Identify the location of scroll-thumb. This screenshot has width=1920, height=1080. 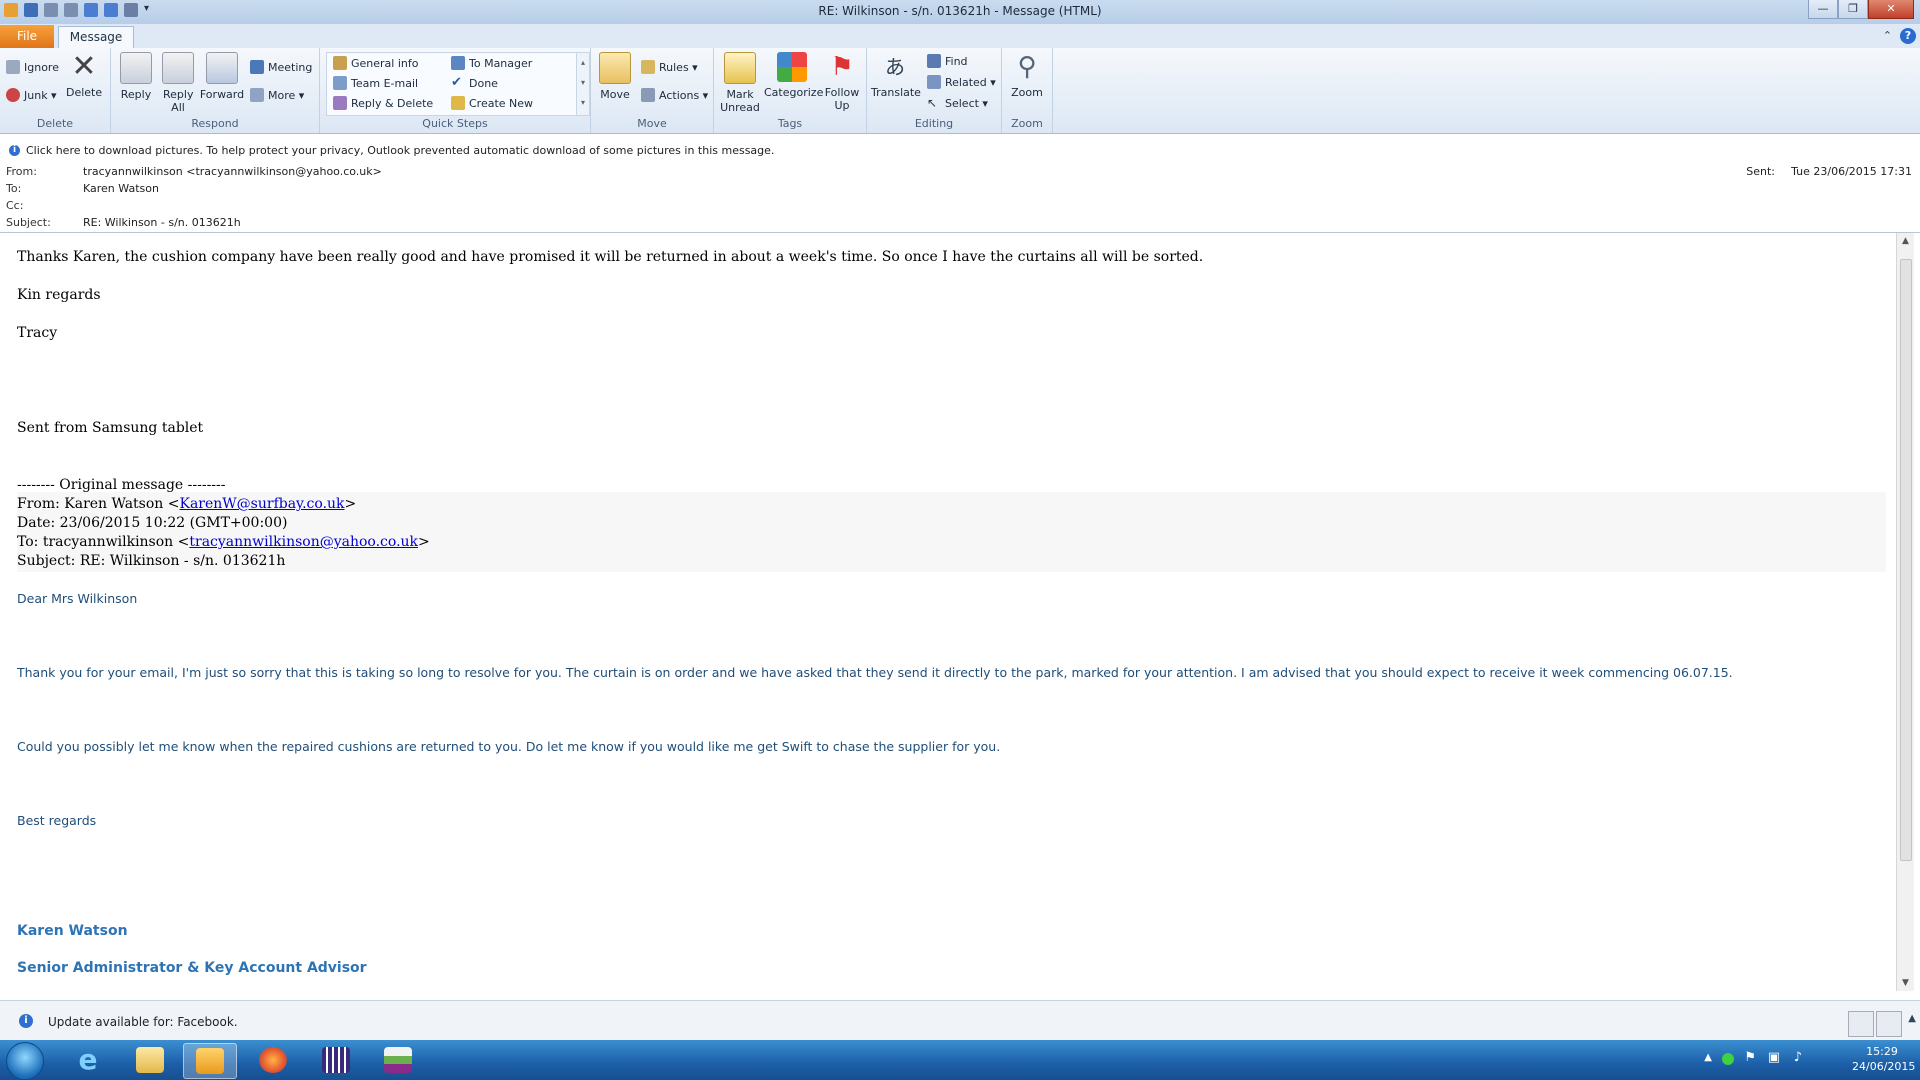
(1906, 560).